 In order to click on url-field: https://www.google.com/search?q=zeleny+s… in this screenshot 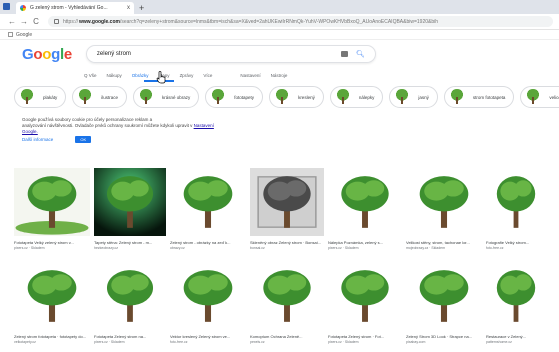, I will do `click(300, 21)`.